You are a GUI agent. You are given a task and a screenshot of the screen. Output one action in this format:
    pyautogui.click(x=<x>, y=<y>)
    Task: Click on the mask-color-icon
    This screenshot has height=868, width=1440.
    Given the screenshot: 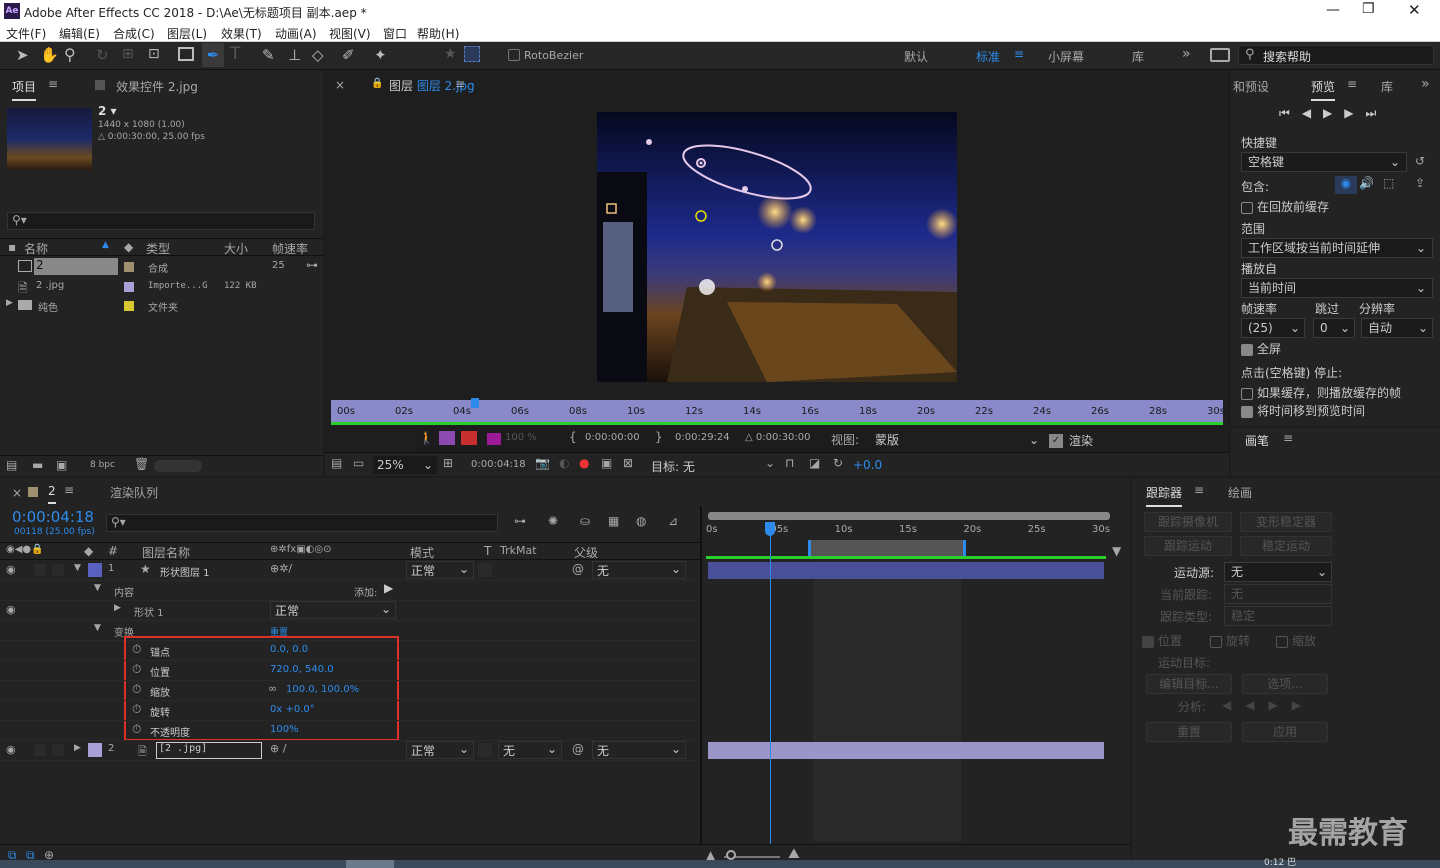 What is the action you would take?
    pyautogui.click(x=494, y=439)
    